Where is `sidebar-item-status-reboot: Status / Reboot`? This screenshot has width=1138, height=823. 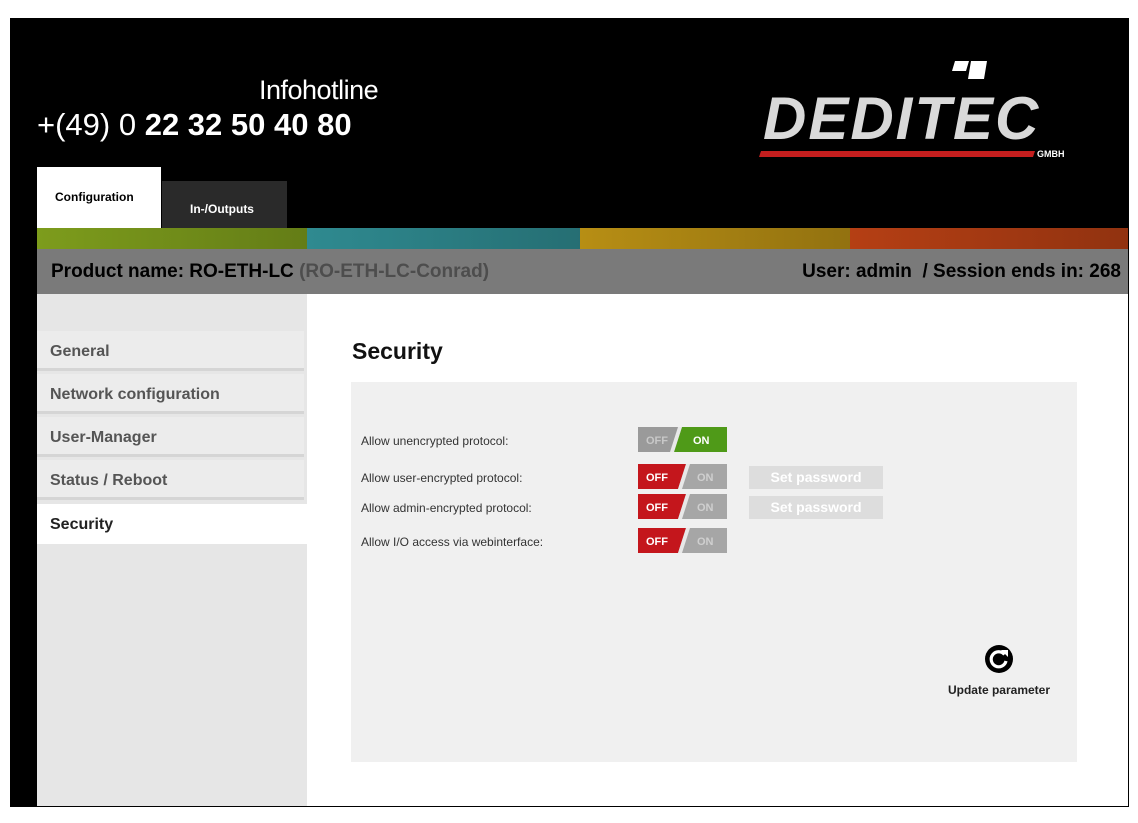
sidebar-item-status-reboot: Status / Reboot is located at coordinates (170, 480).